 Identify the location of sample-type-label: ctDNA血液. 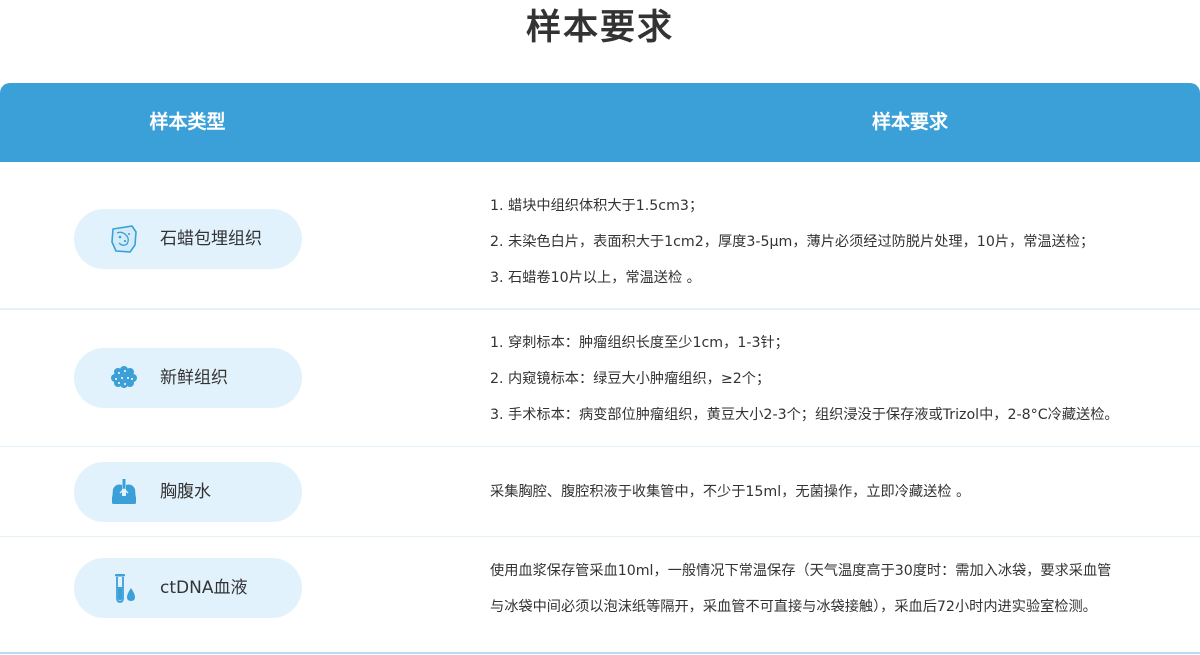
(204, 588).